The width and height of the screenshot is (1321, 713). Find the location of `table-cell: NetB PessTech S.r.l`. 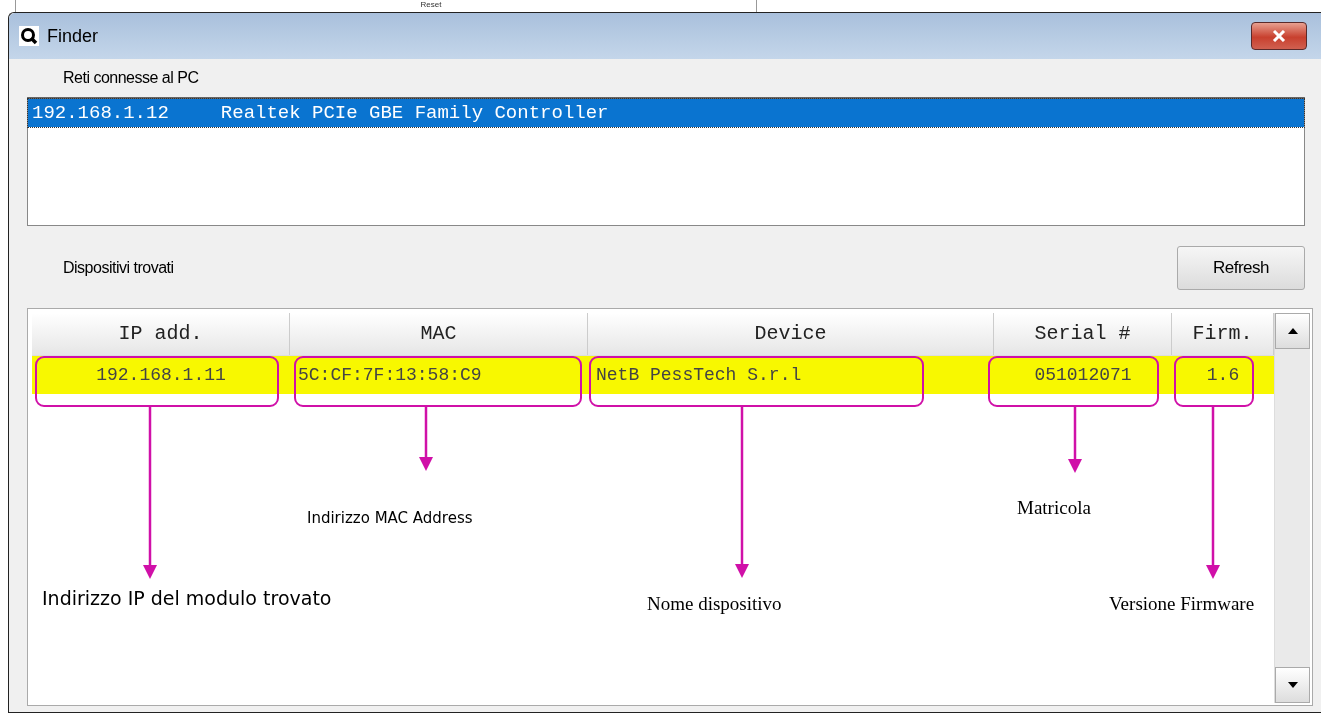

table-cell: NetB PessTech S.r.l is located at coordinates (699, 375).